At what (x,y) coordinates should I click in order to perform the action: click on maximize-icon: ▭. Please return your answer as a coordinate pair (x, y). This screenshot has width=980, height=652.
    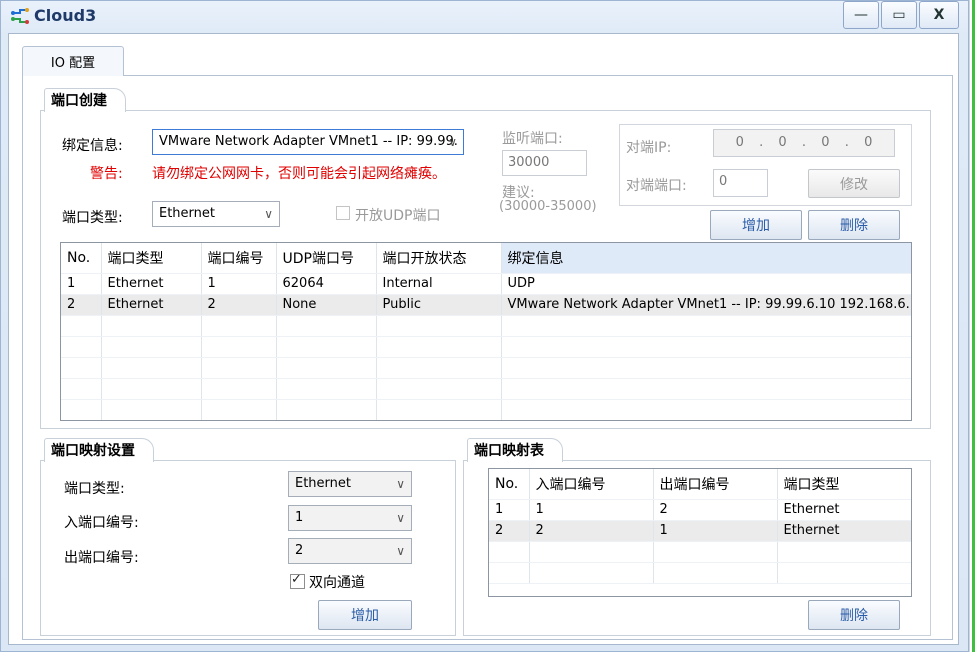
    Looking at the image, I should click on (899, 15).